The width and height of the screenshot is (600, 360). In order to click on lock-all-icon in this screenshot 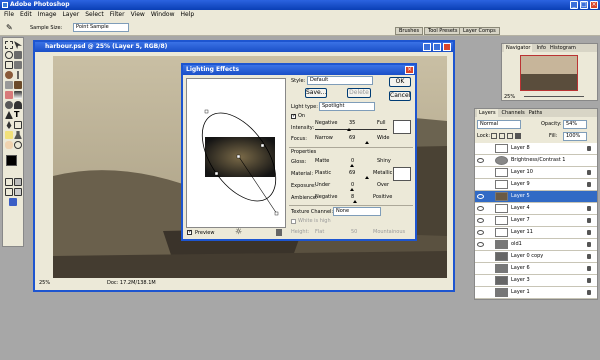, I will do `click(518, 136)`.